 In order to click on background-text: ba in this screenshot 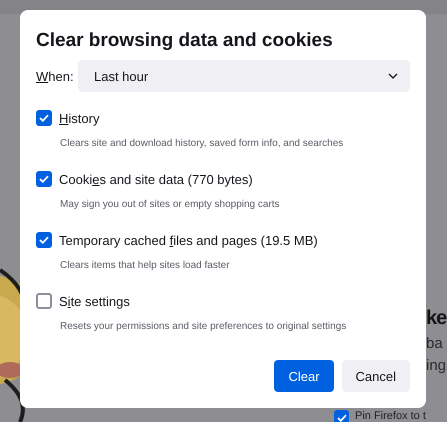, I will do `click(434, 344)`.